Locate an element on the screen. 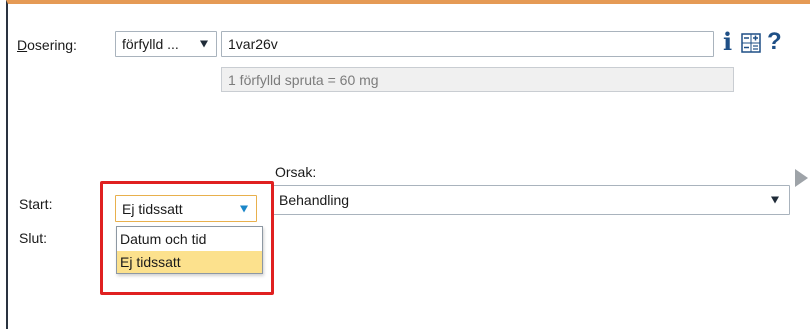 Image resolution: width=810 pixels, height=329 pixels. calculator-icon is located at coordinates (751, 43).